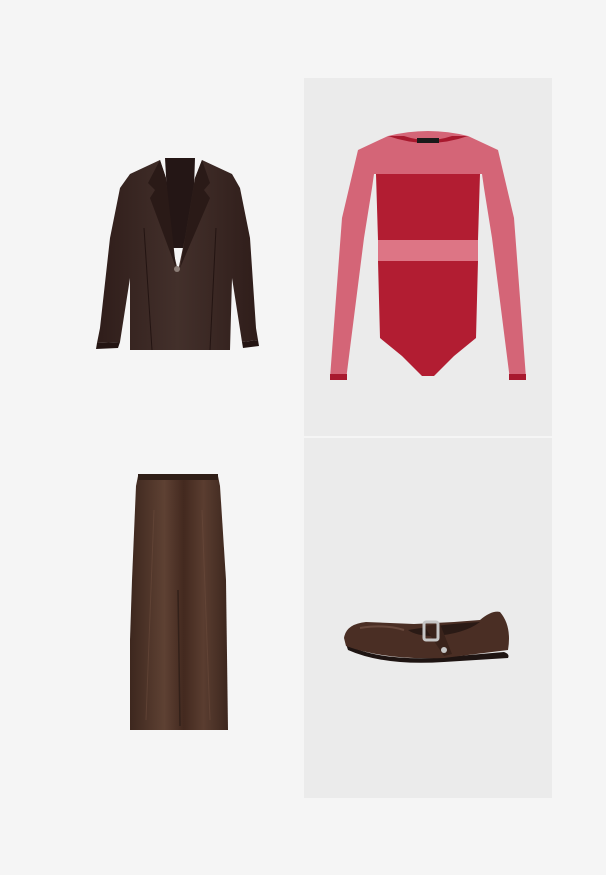  I want to click on ballet-flat-icon, so click(426, 637).